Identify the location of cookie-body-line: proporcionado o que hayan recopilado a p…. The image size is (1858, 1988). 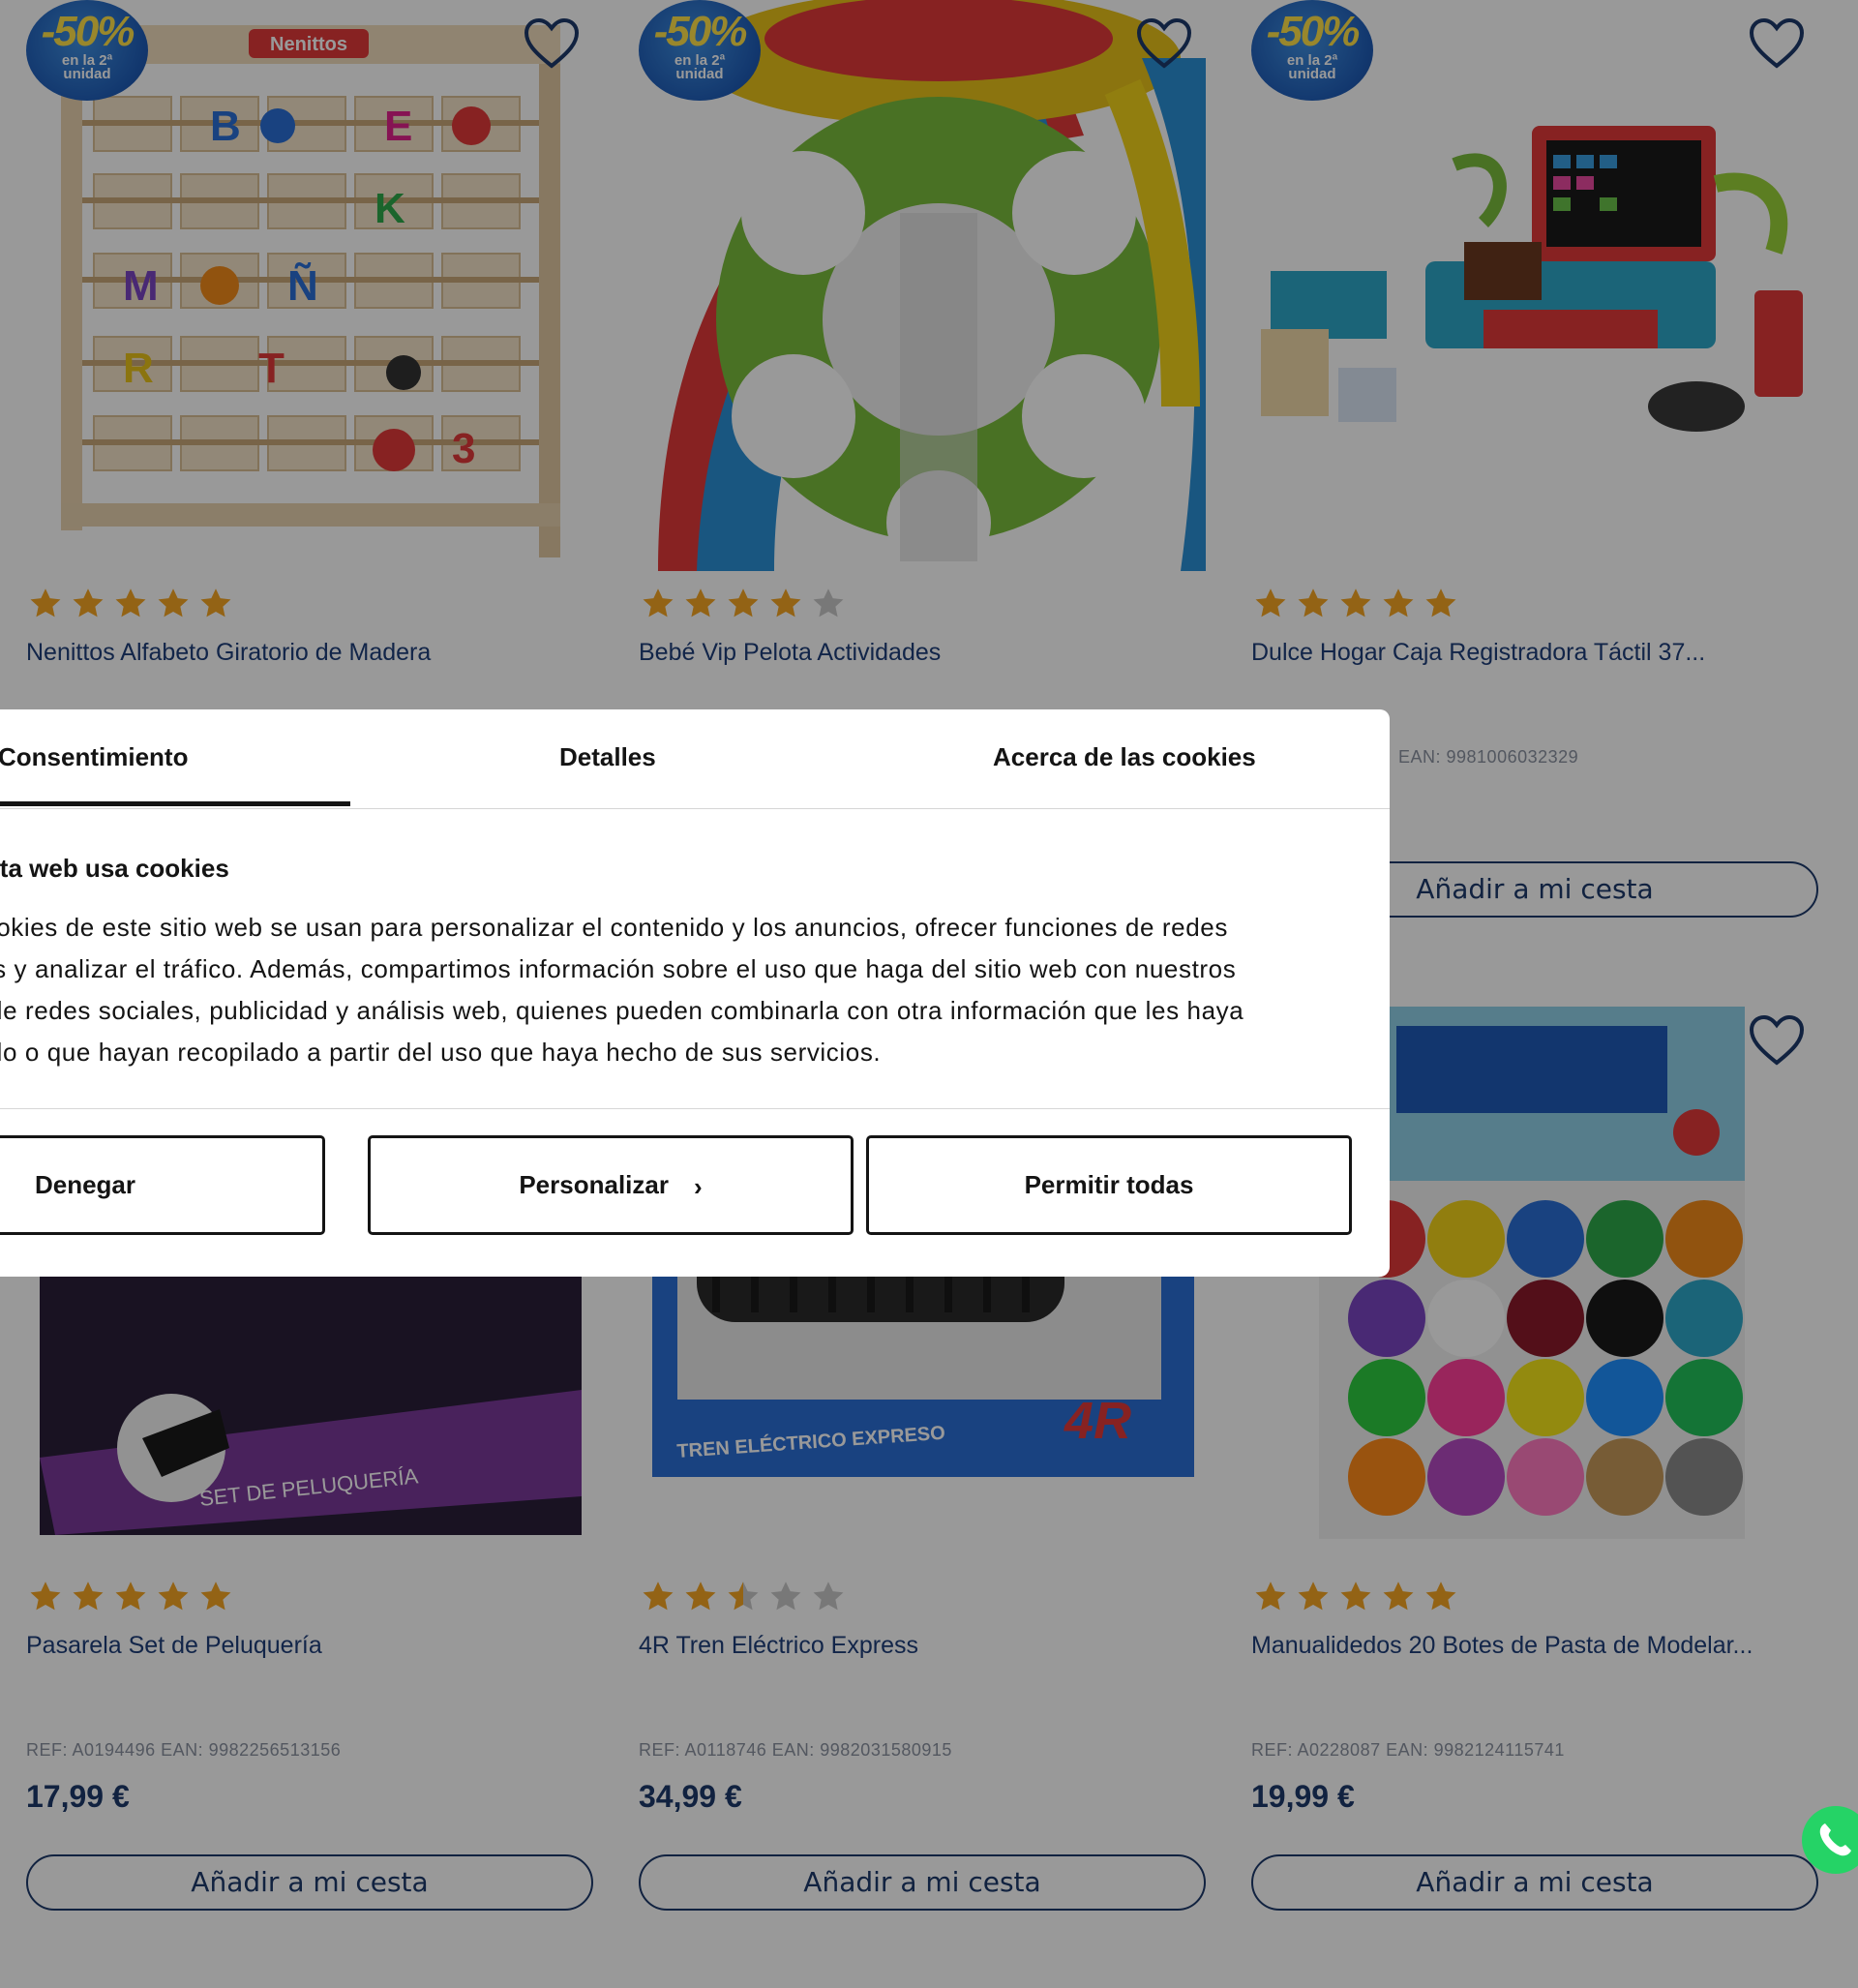
(441, 1052).